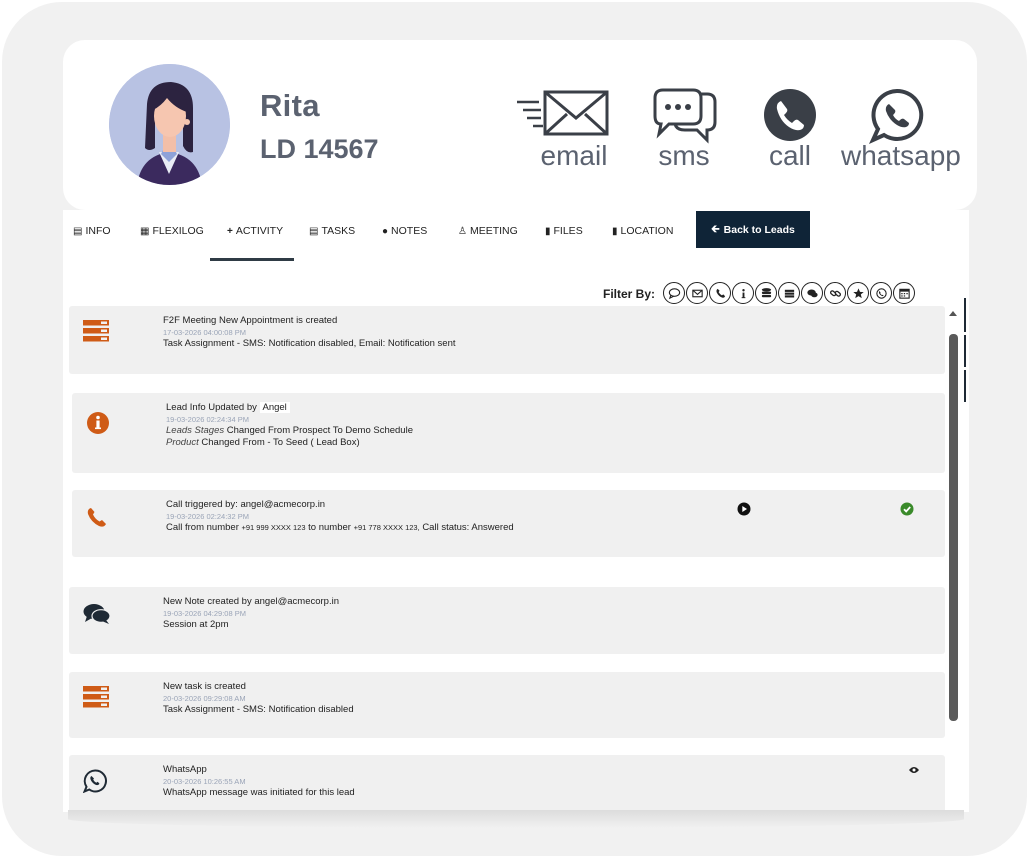 The image size is (1029, 858). What do you see at coordinates (230, 231) in the screenshot?
I see `plus-icon: +` at bounding box center [230, 231].